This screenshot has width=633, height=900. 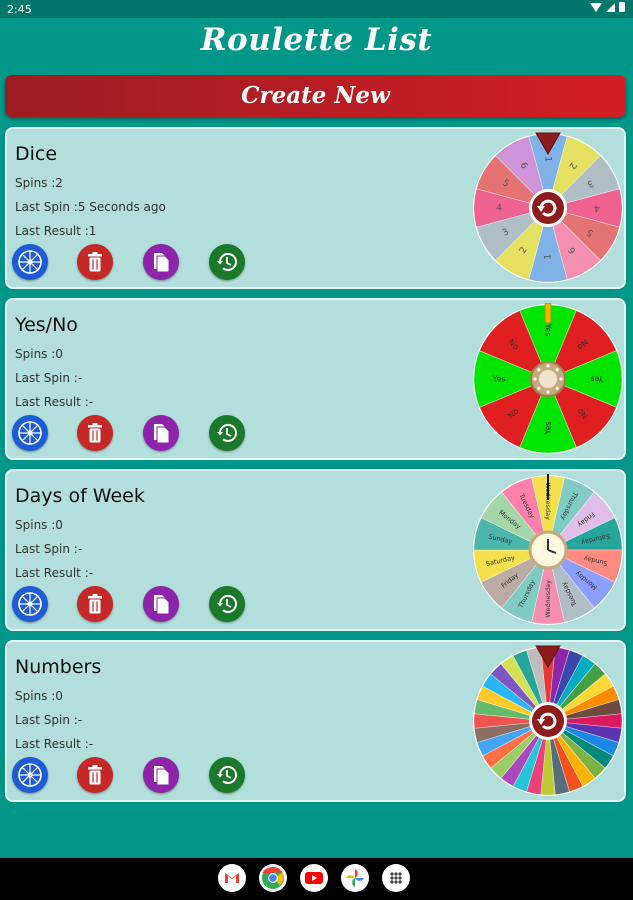 What do you see at coordinates (355, 878) in the screenshot?
I see `photos-icon` at bounding box center [355, 878].